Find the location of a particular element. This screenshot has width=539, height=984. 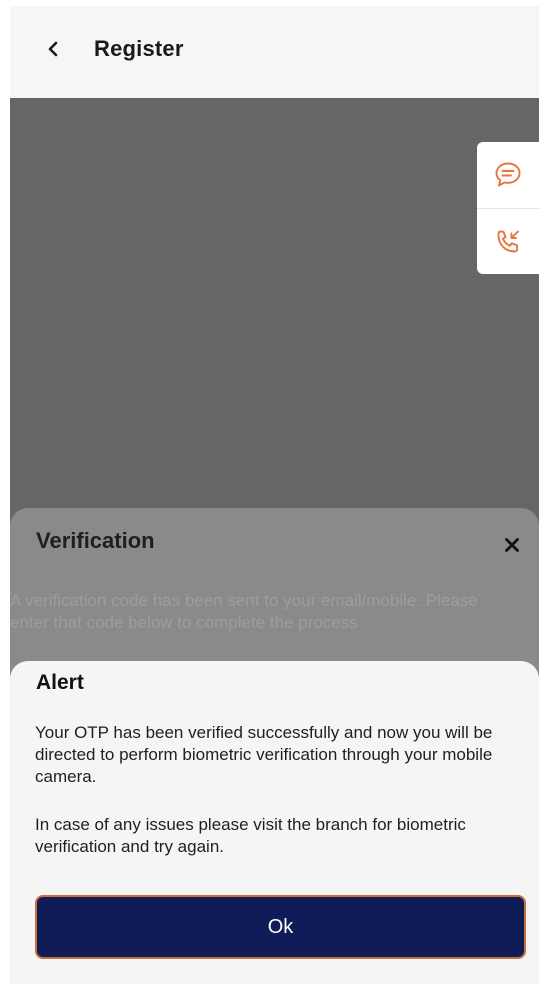

call-button is located at coordinates (508, 241).